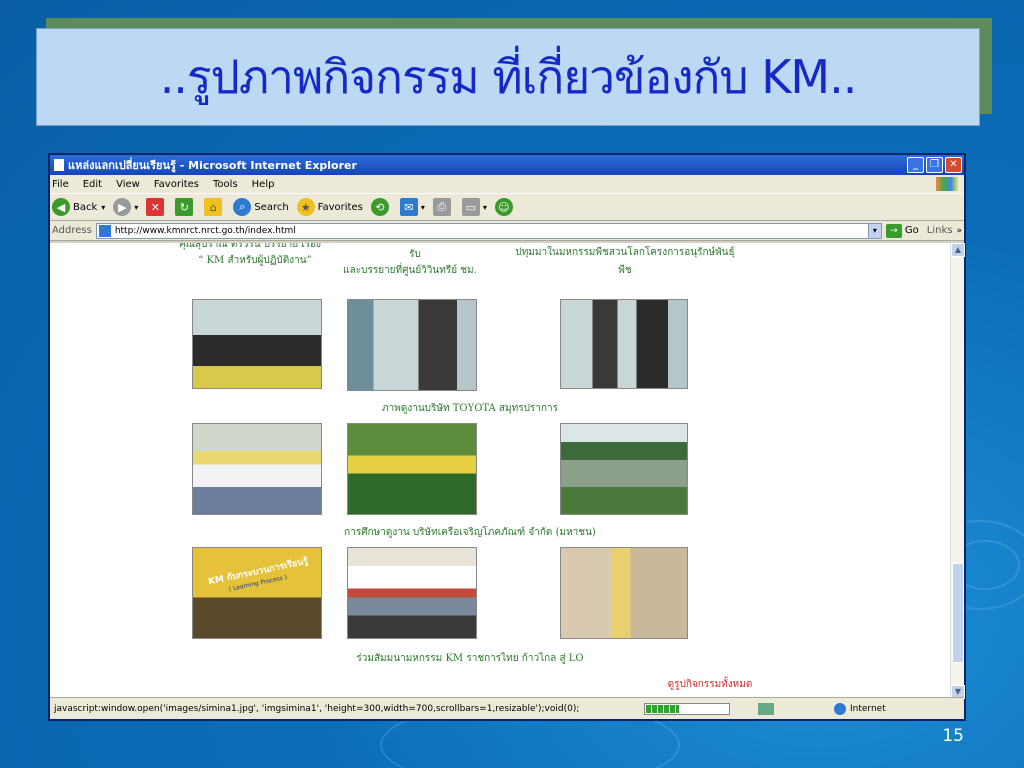  I want to click on menu-view: View, so click(128, 184).